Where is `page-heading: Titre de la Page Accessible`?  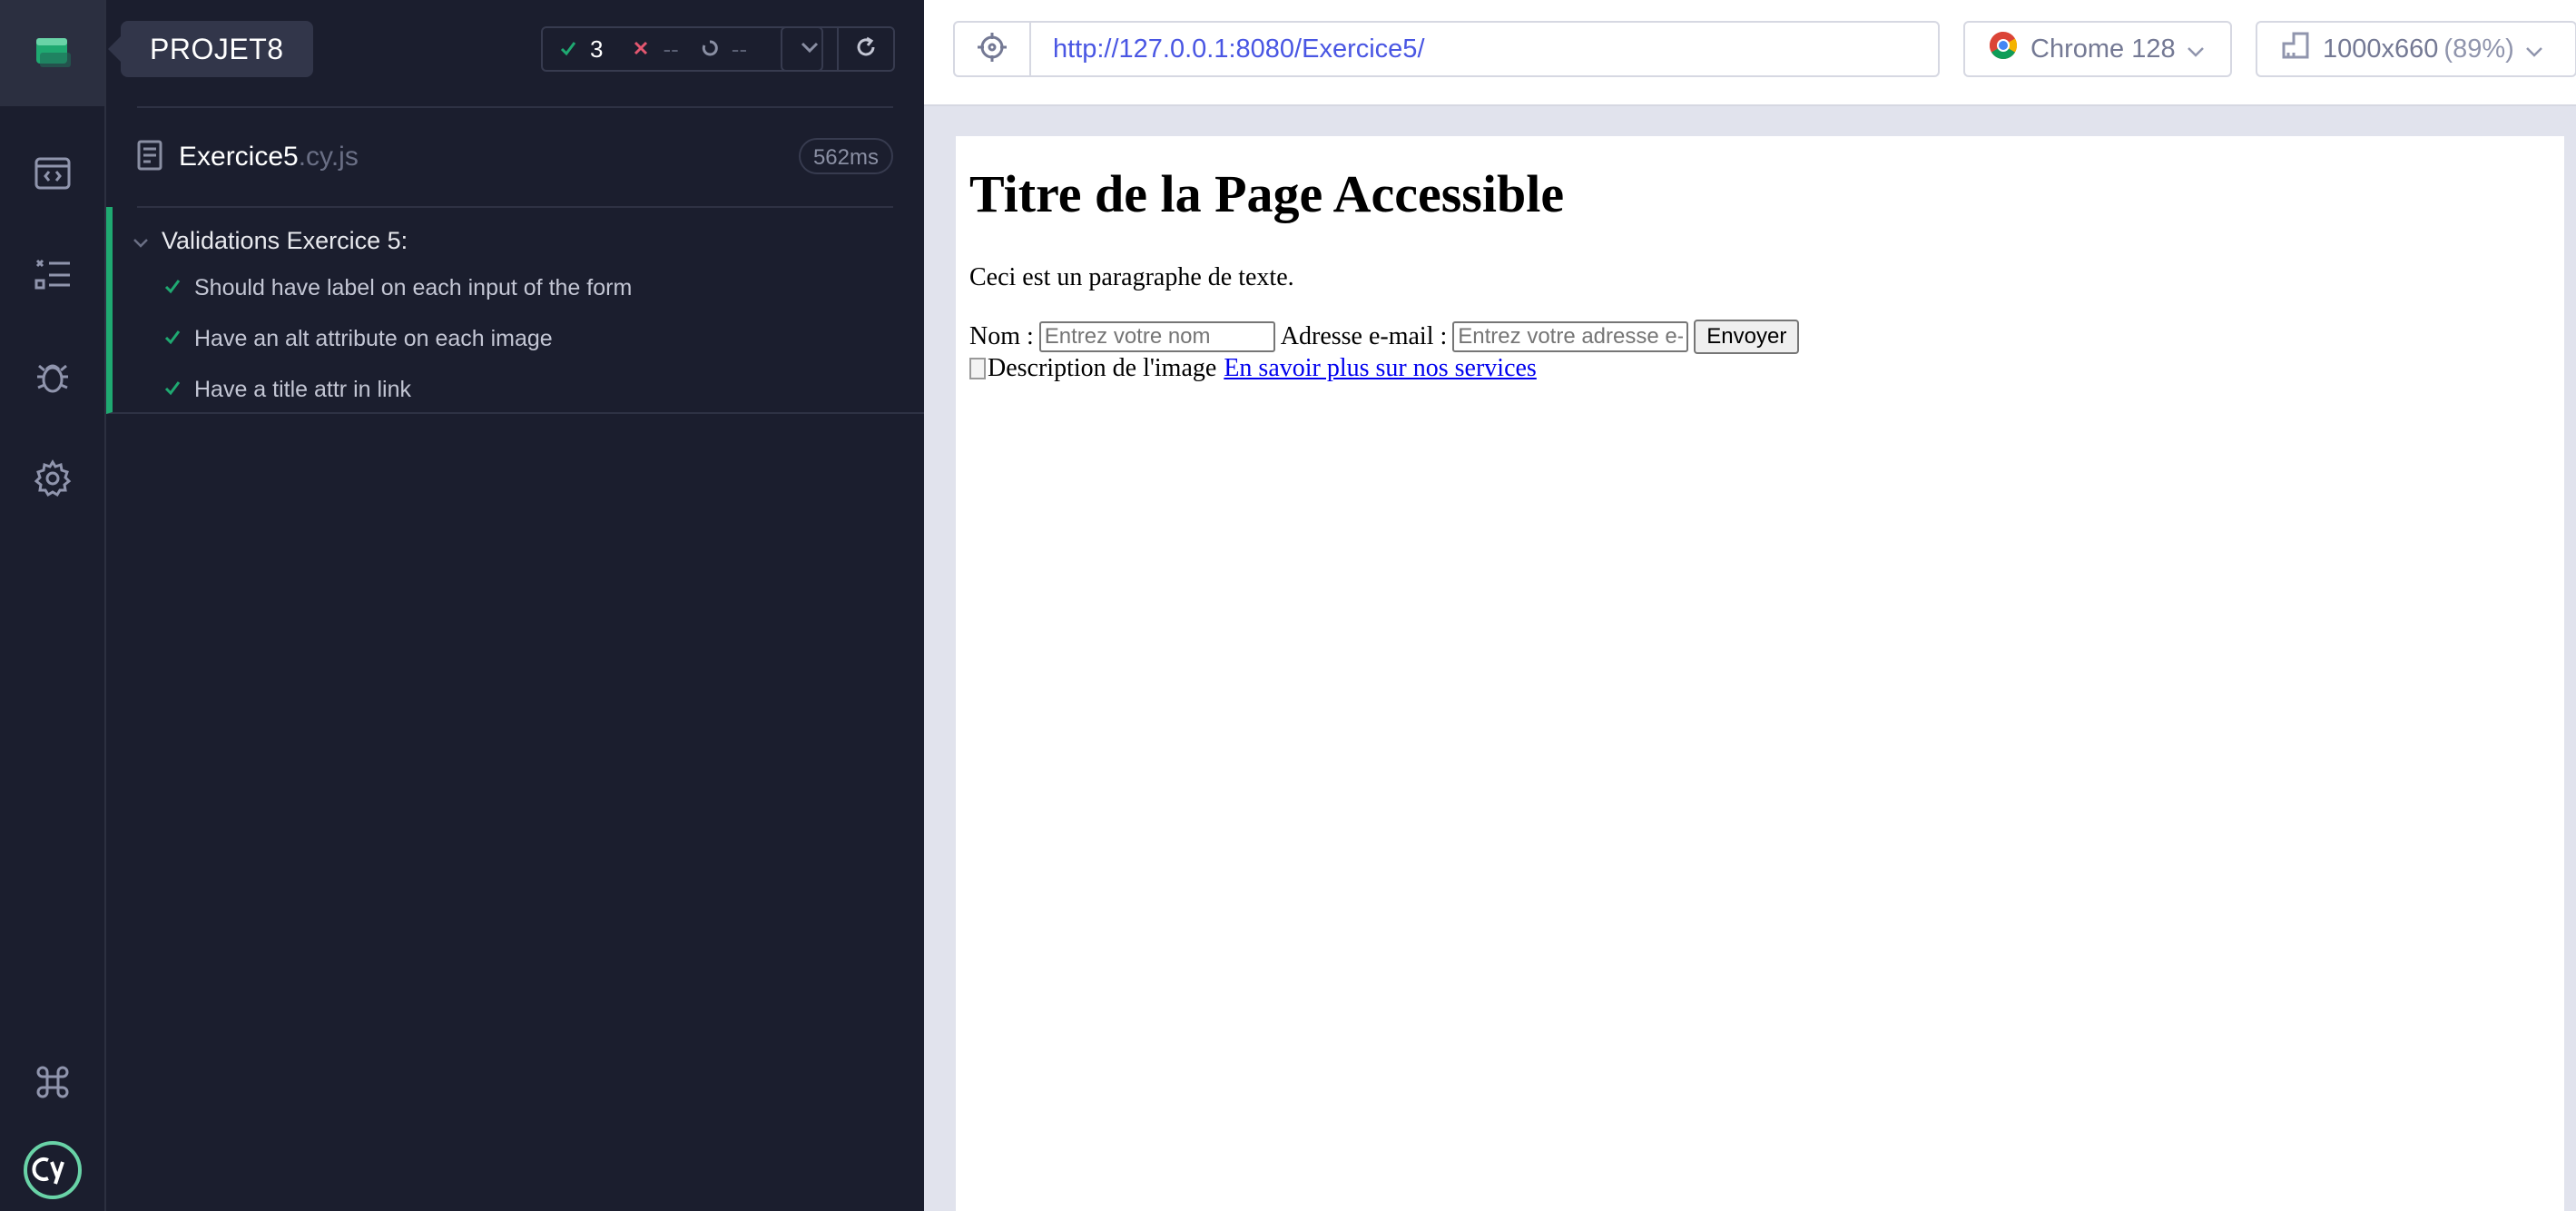
page-heading: Titre de la Page Accessible is located at coordinates (1267, 194).